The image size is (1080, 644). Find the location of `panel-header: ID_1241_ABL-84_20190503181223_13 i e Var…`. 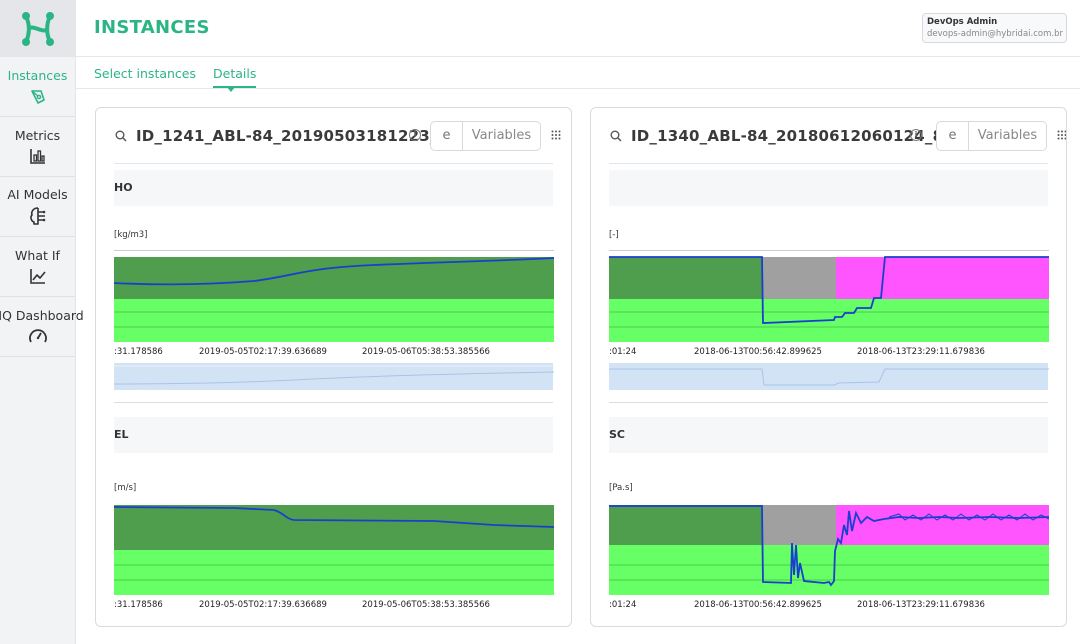

panel-header: ID_1241_ABL-84_20190503181223_13 i e Var… is located at coordinates (333, 136).